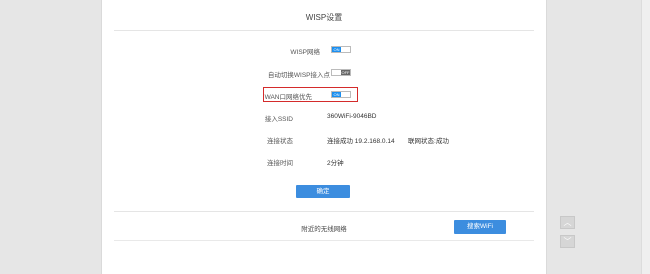  I want to click on network-status-value: 成功, so click(442, 141).